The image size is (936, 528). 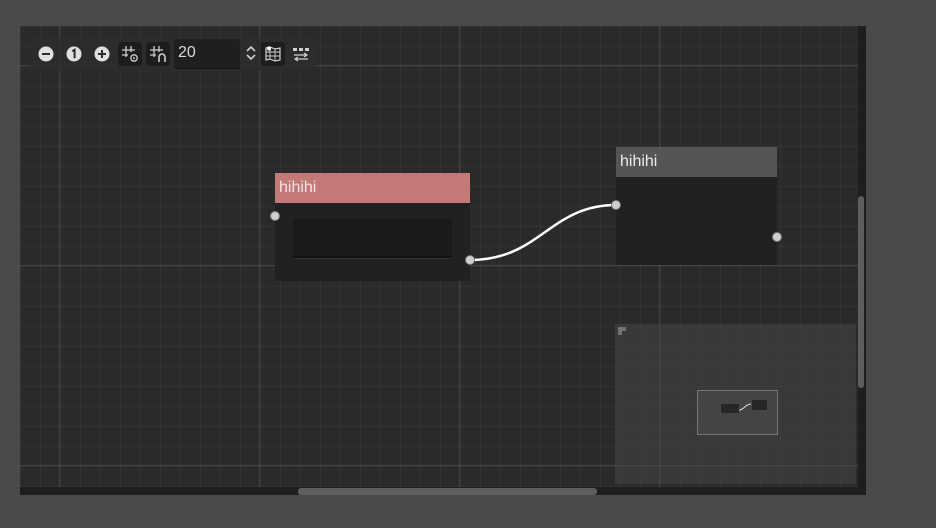 I want to click on toggle-snap-button, so click(x=130, y=54).